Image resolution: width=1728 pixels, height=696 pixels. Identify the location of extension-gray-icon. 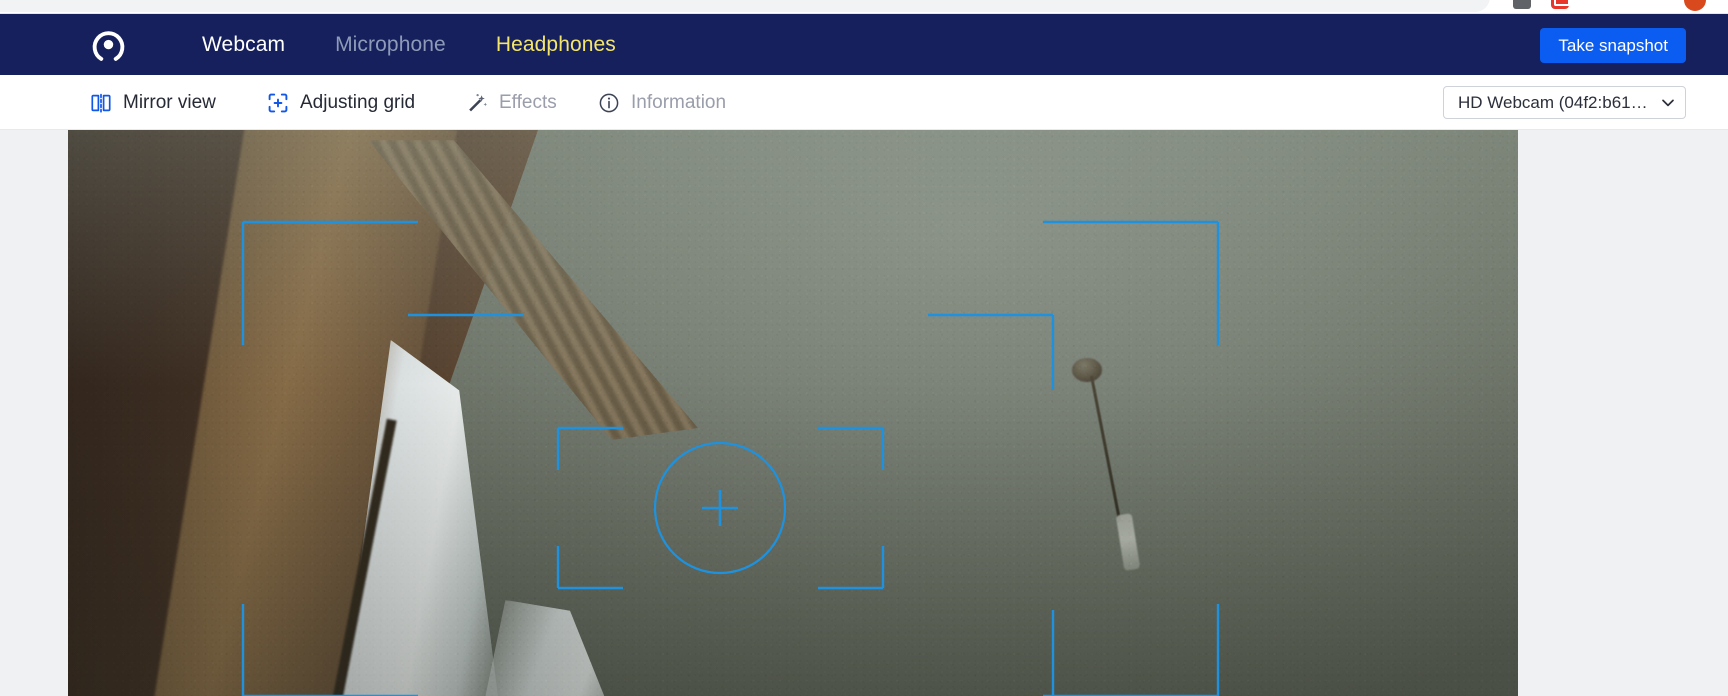
(1522, 4).